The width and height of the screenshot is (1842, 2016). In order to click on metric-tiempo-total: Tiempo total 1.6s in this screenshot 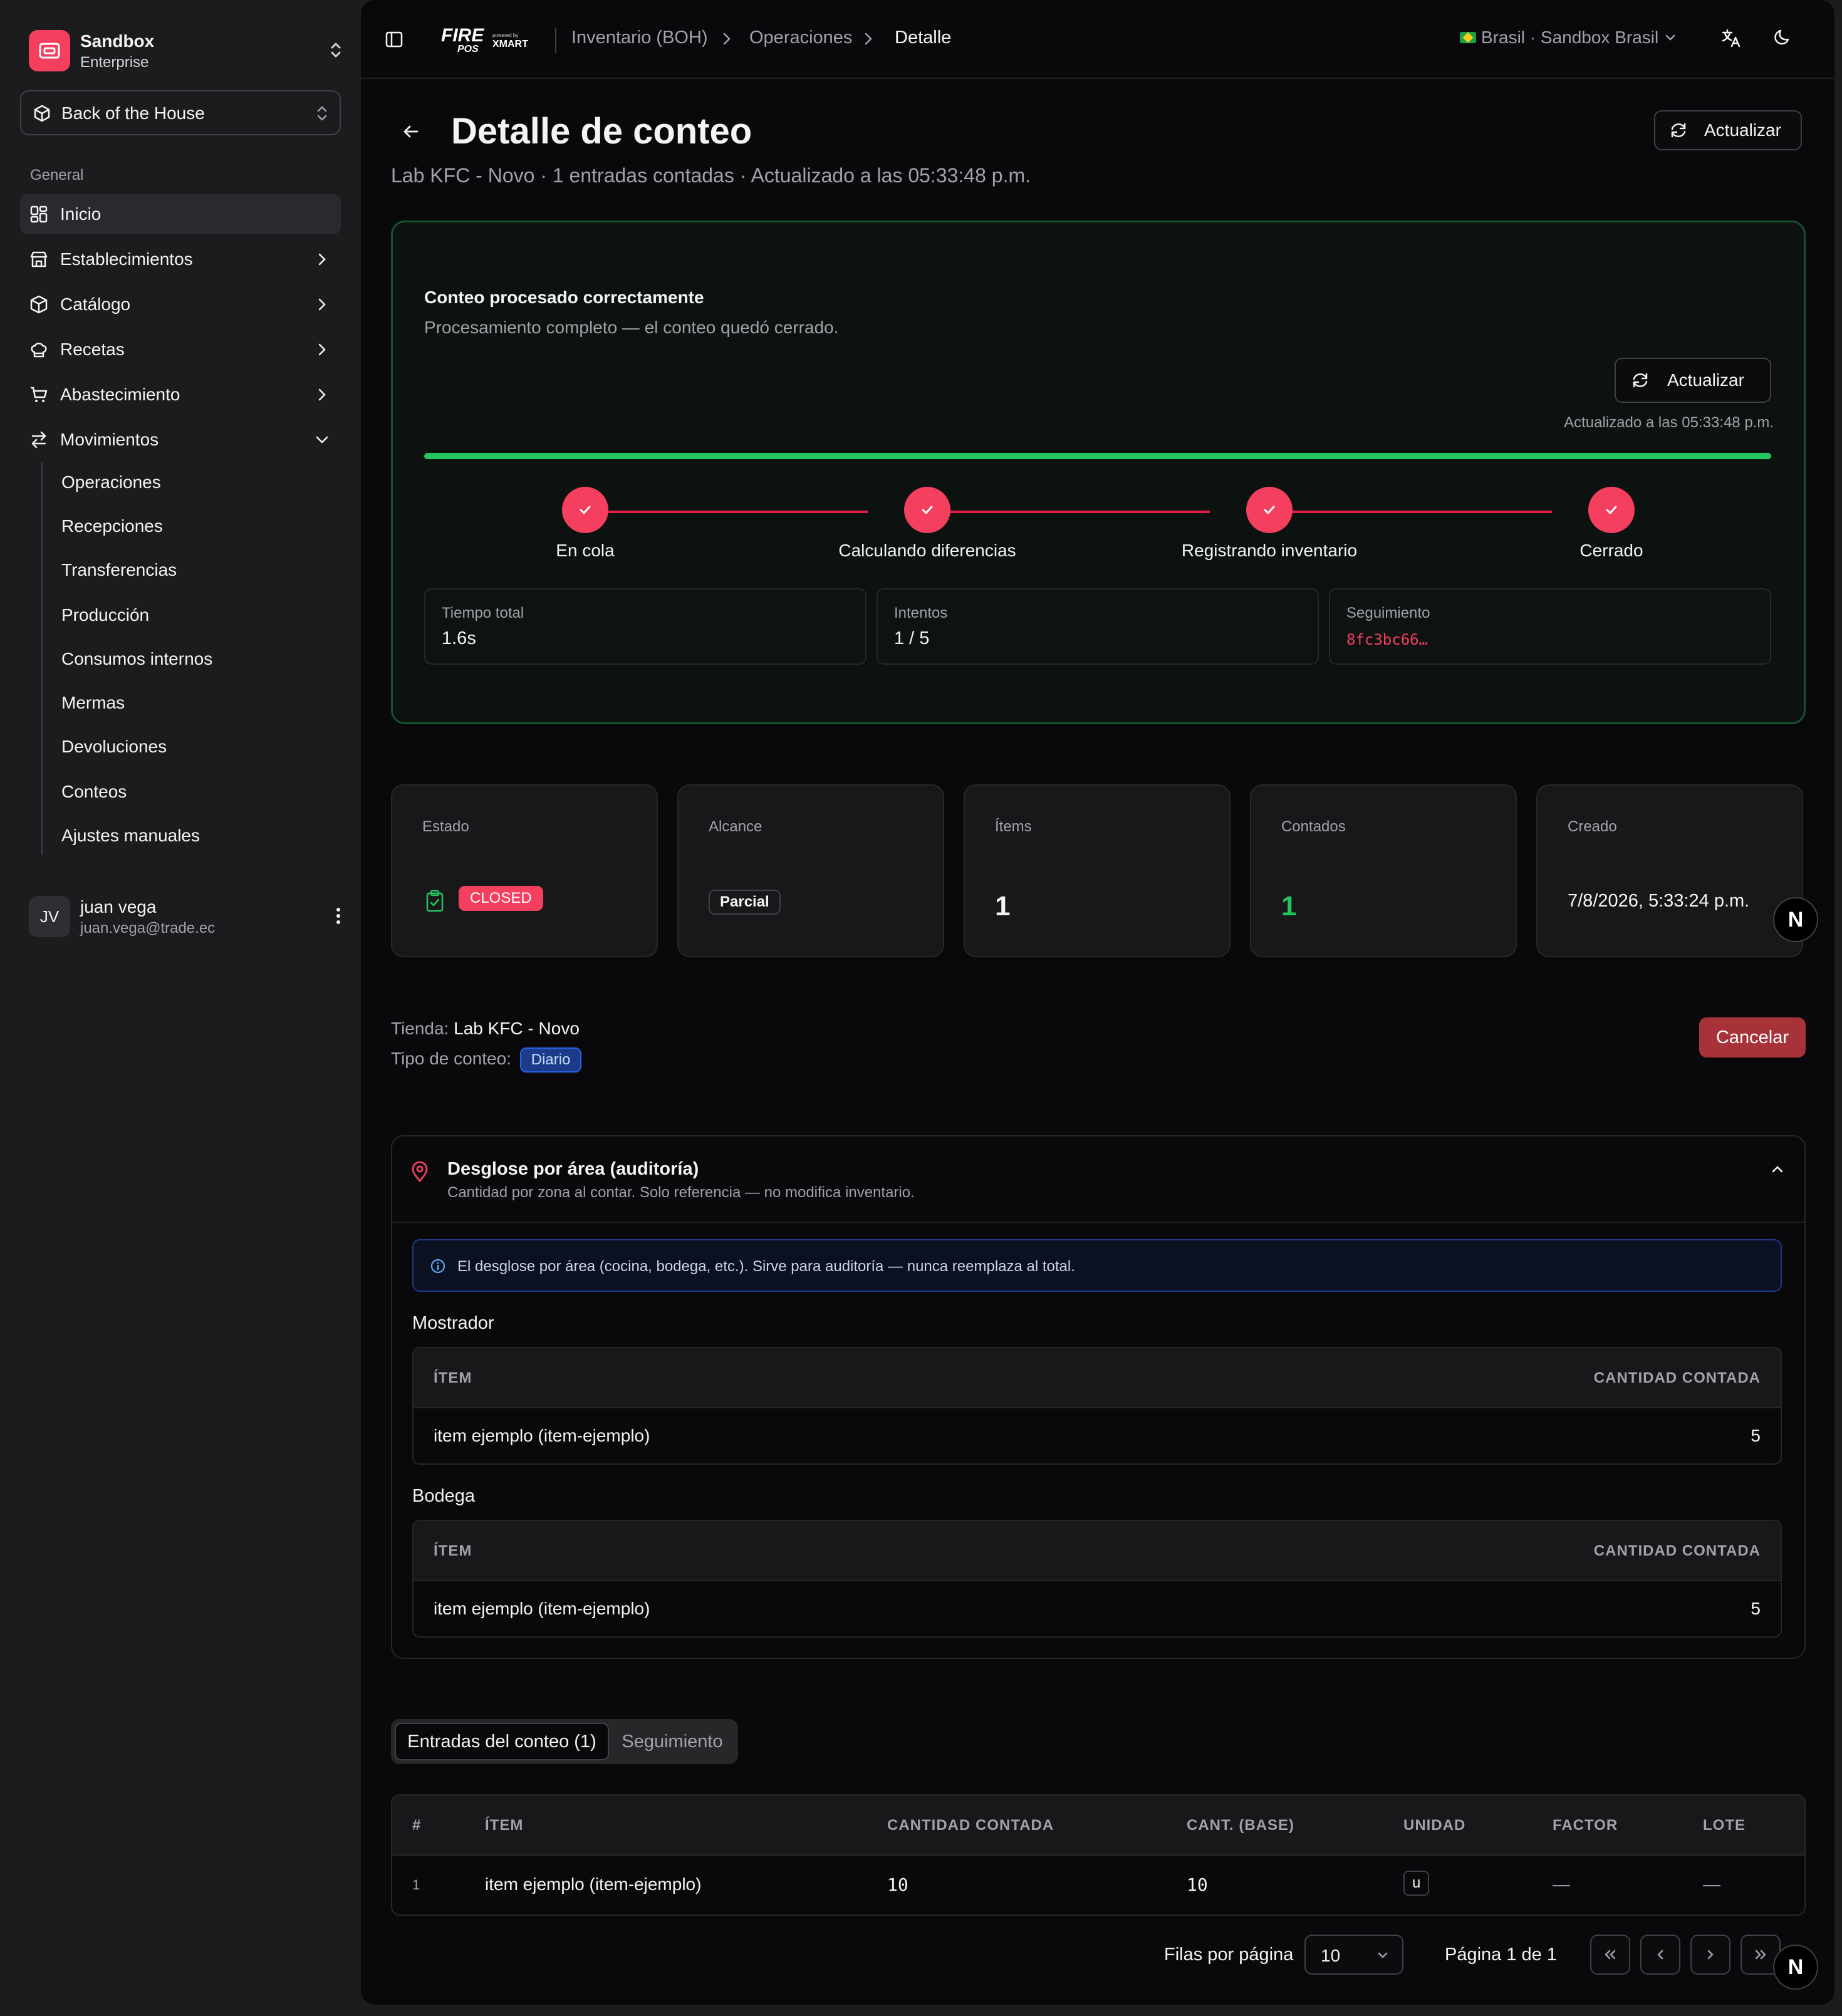, I will do `click(645, 626)`.